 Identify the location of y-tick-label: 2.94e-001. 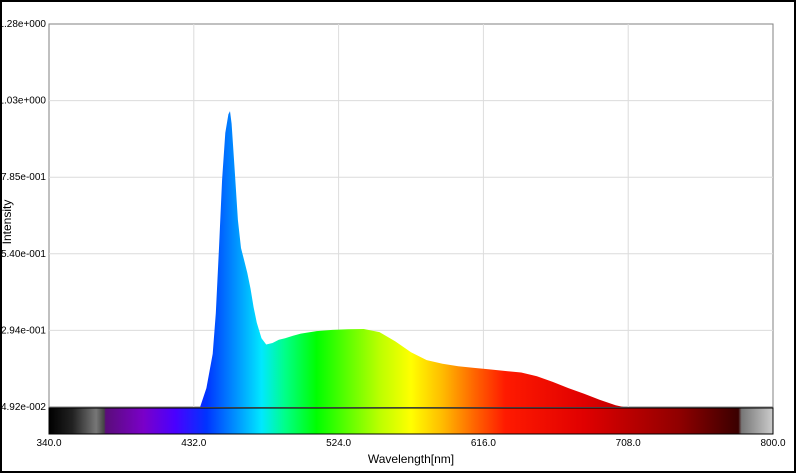
(23, 330).